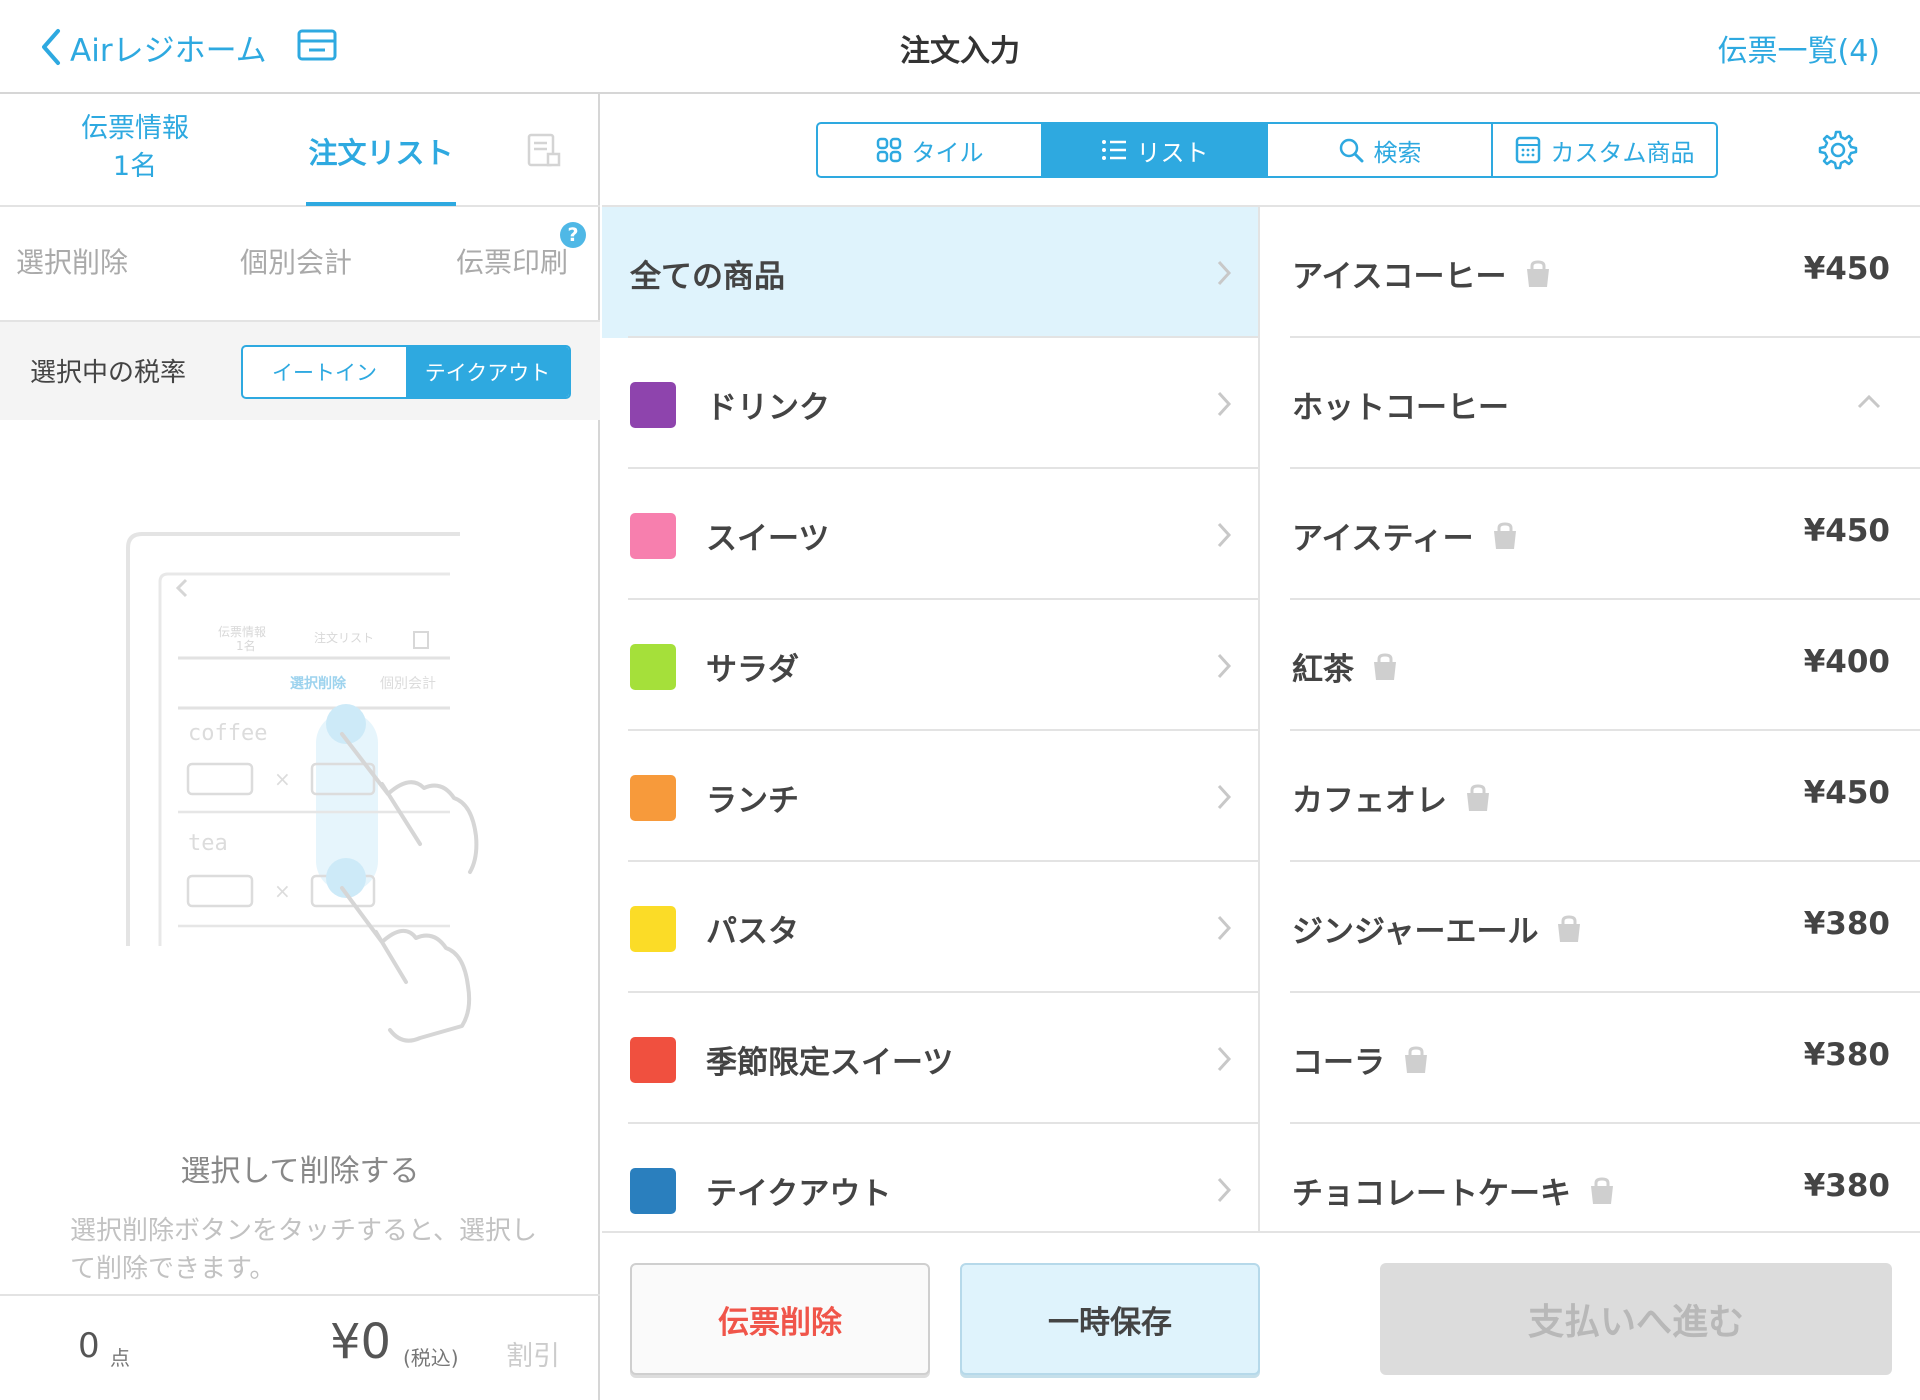 Image resolution: width=1920 pixels, height=1400 pixels. What do you see at coordinates (1838, 152) in the screenshot?
I see `settings-gear-icon` at bounding box center [1838, 152].